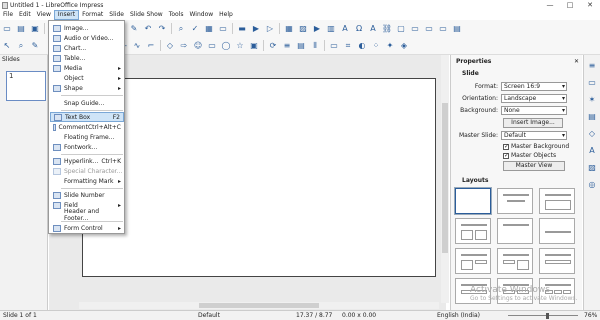 Image resolution: width=600 pixels, height=320 pixels. Describe the element at coordinates (592, 66) in the screenshot. I see `properties-icon: ≡` at that location.